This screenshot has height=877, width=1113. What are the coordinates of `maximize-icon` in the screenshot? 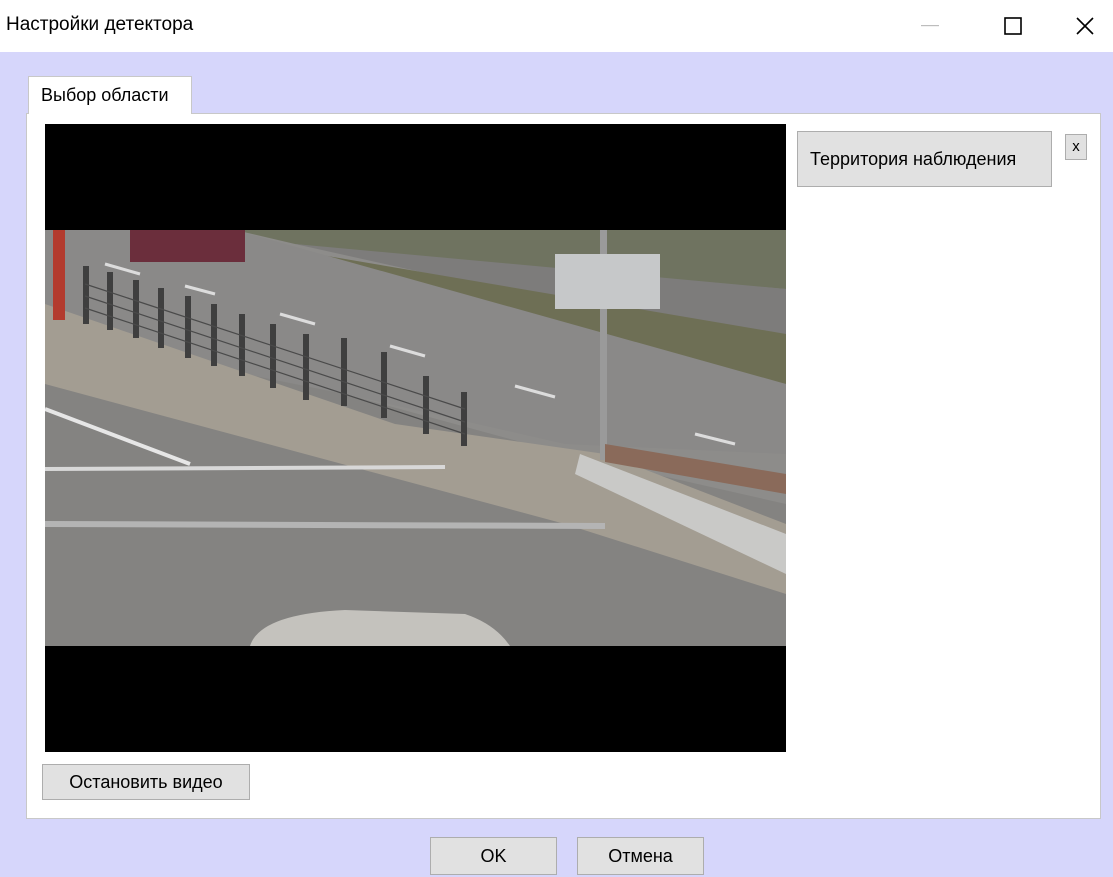 It's located at (1013, 26).